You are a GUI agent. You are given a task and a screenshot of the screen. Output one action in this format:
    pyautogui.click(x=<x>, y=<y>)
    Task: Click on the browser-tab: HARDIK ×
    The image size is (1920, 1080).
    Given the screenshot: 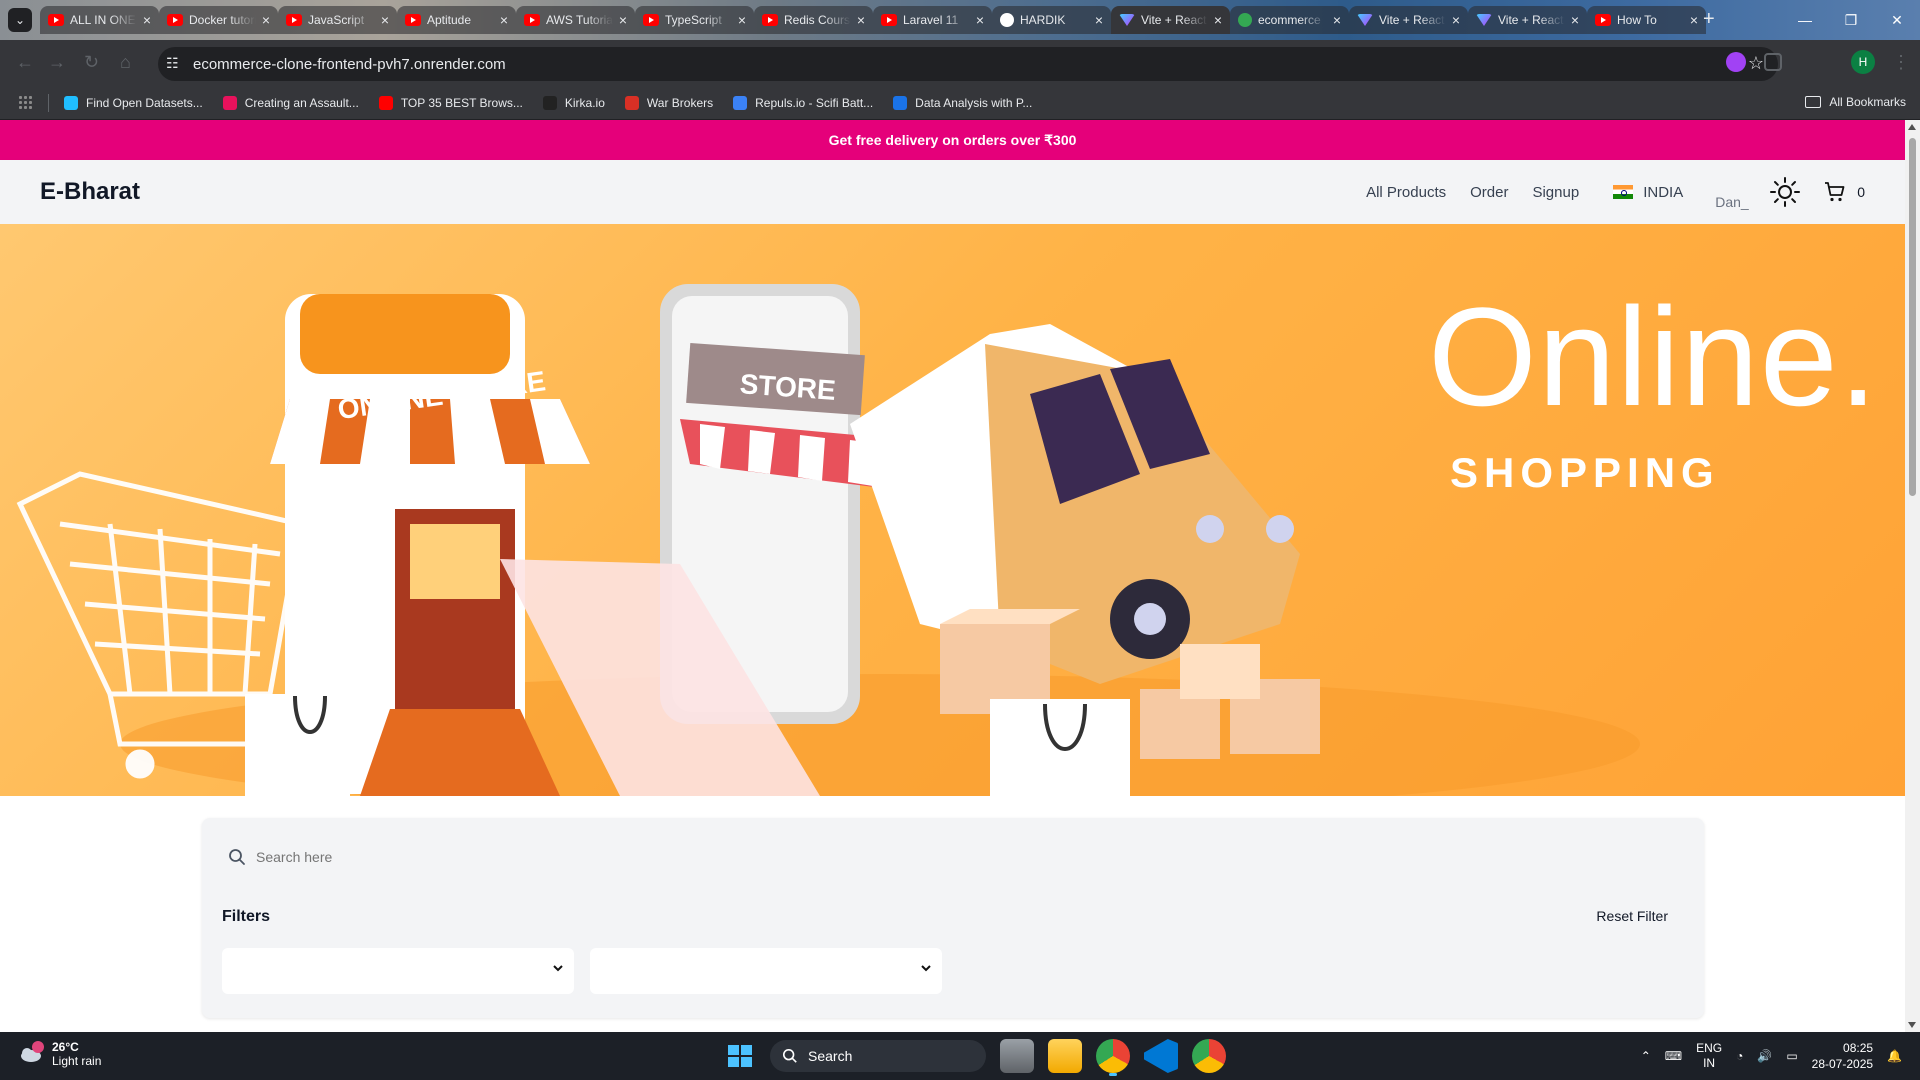 What is the action you would take?
    pyautogui.click(x=1051, y=20)
    